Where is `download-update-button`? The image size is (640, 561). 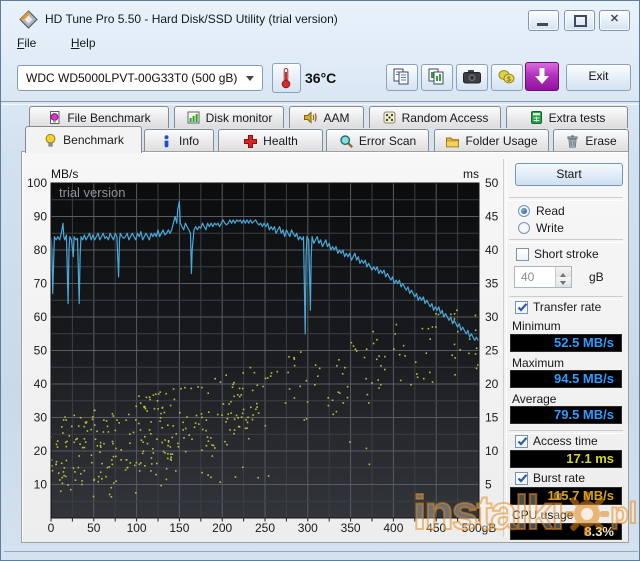
download-update-button is located at coordinates (542, 76).